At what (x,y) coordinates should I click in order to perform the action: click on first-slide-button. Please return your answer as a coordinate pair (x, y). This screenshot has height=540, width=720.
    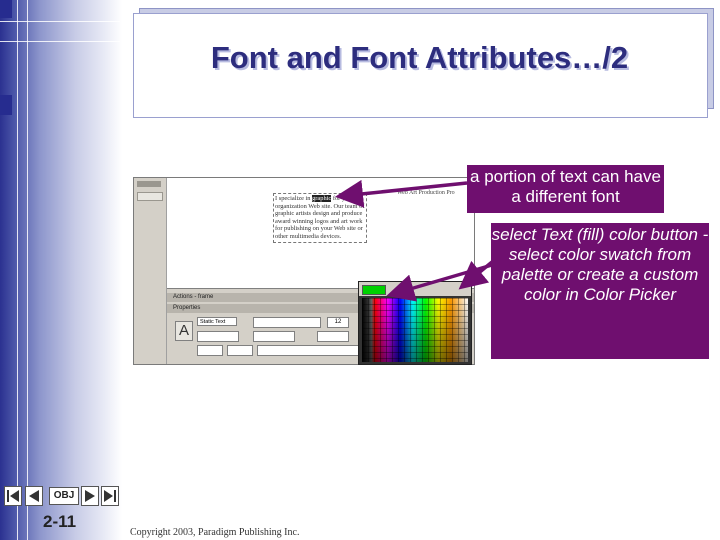
    Looking at the image, I should click on (13, 496).